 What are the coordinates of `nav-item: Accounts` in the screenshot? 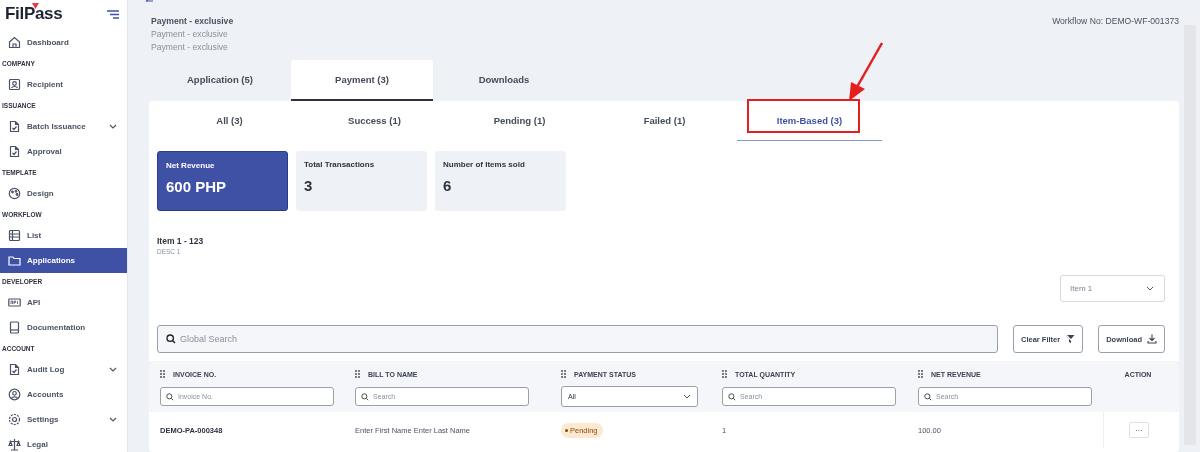 It's located at (63, 394).